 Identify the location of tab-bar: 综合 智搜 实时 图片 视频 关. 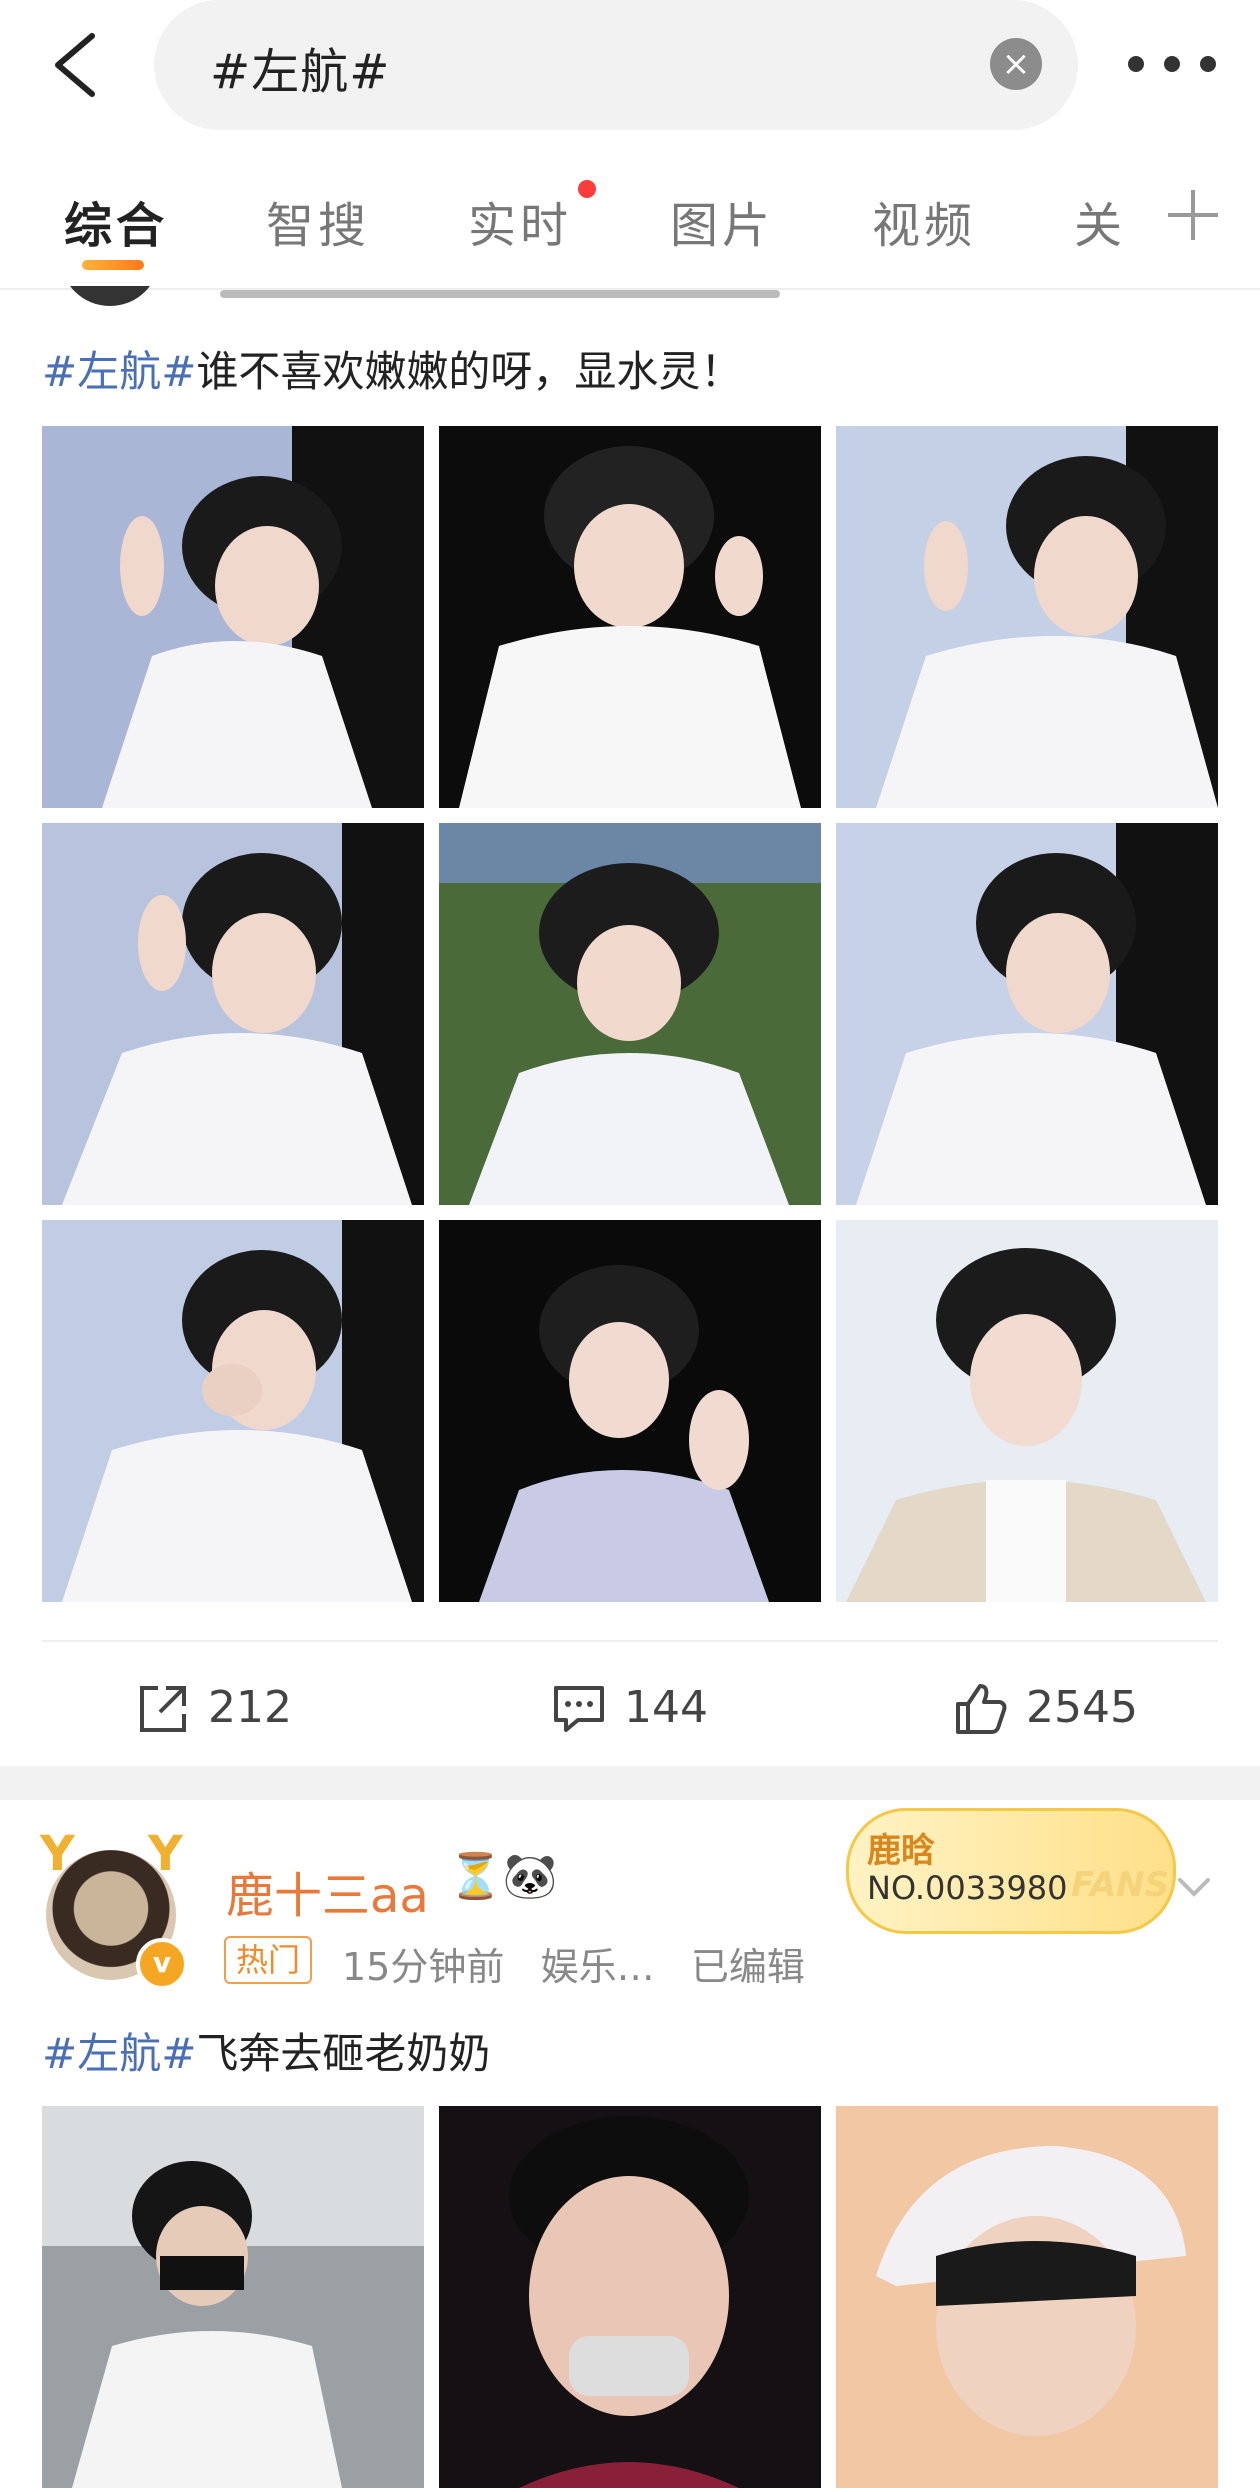
(630, 220).